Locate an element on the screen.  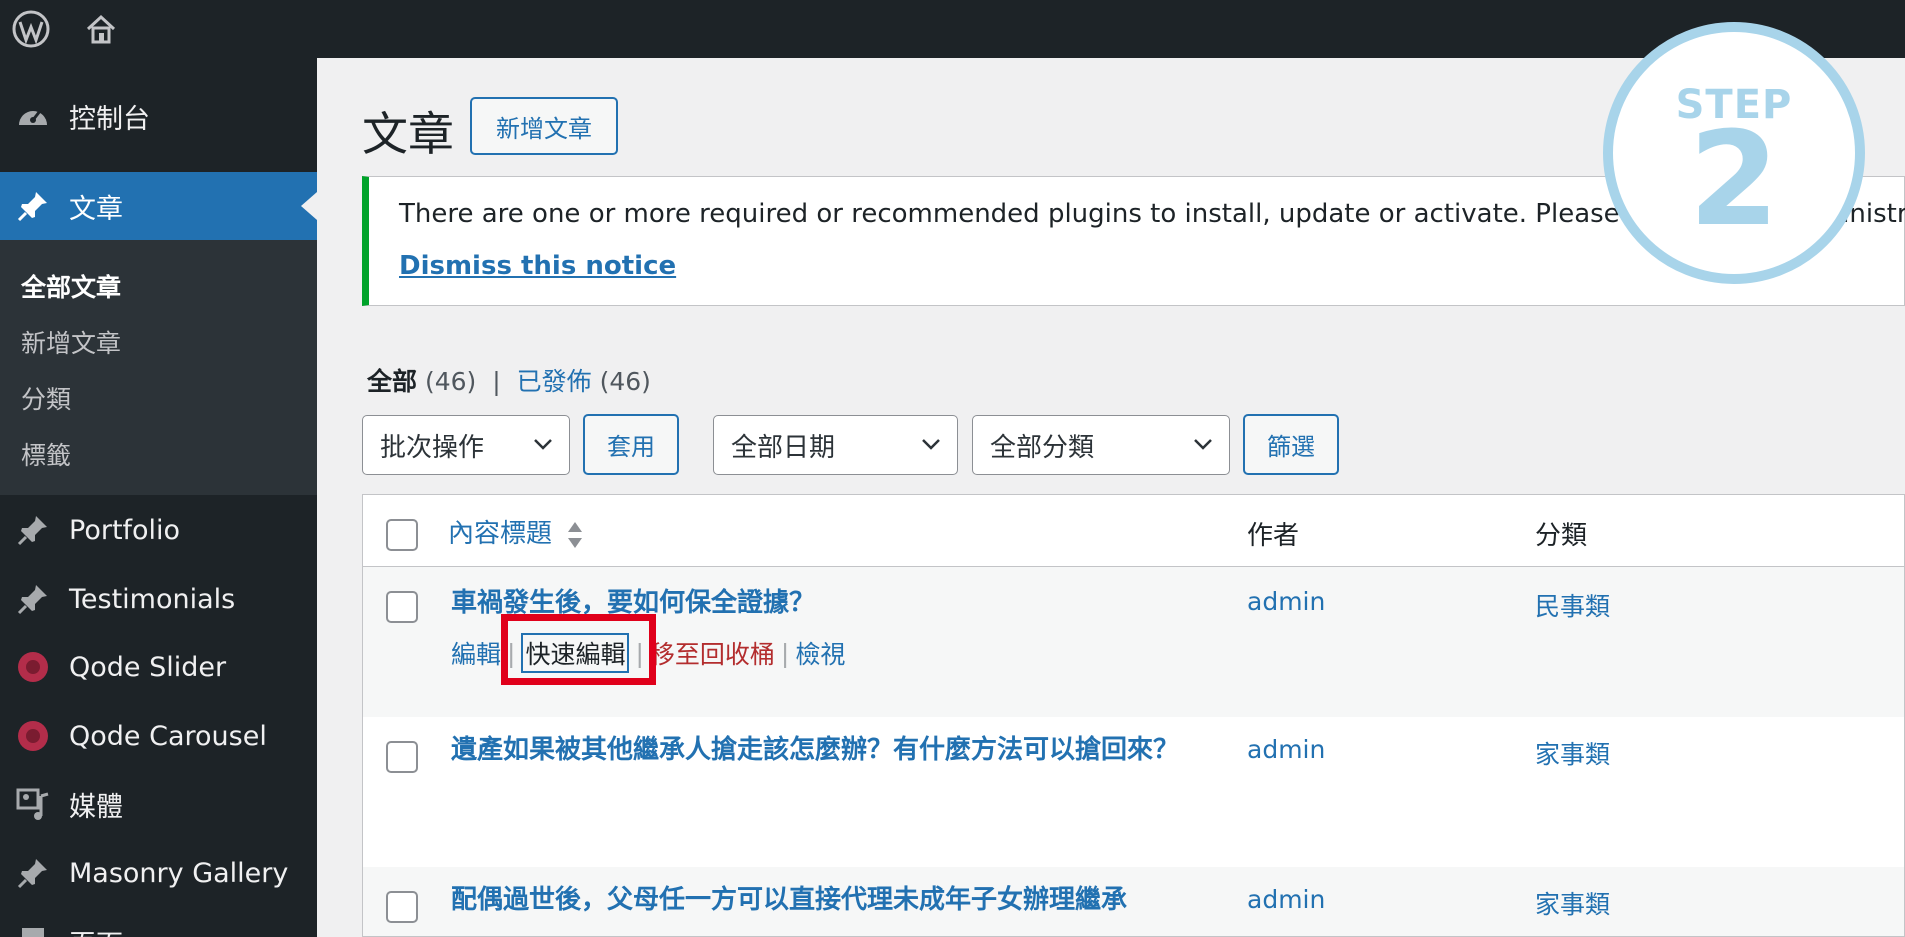
step-badge: STEP 2 is located at coordinates (1734, 153).